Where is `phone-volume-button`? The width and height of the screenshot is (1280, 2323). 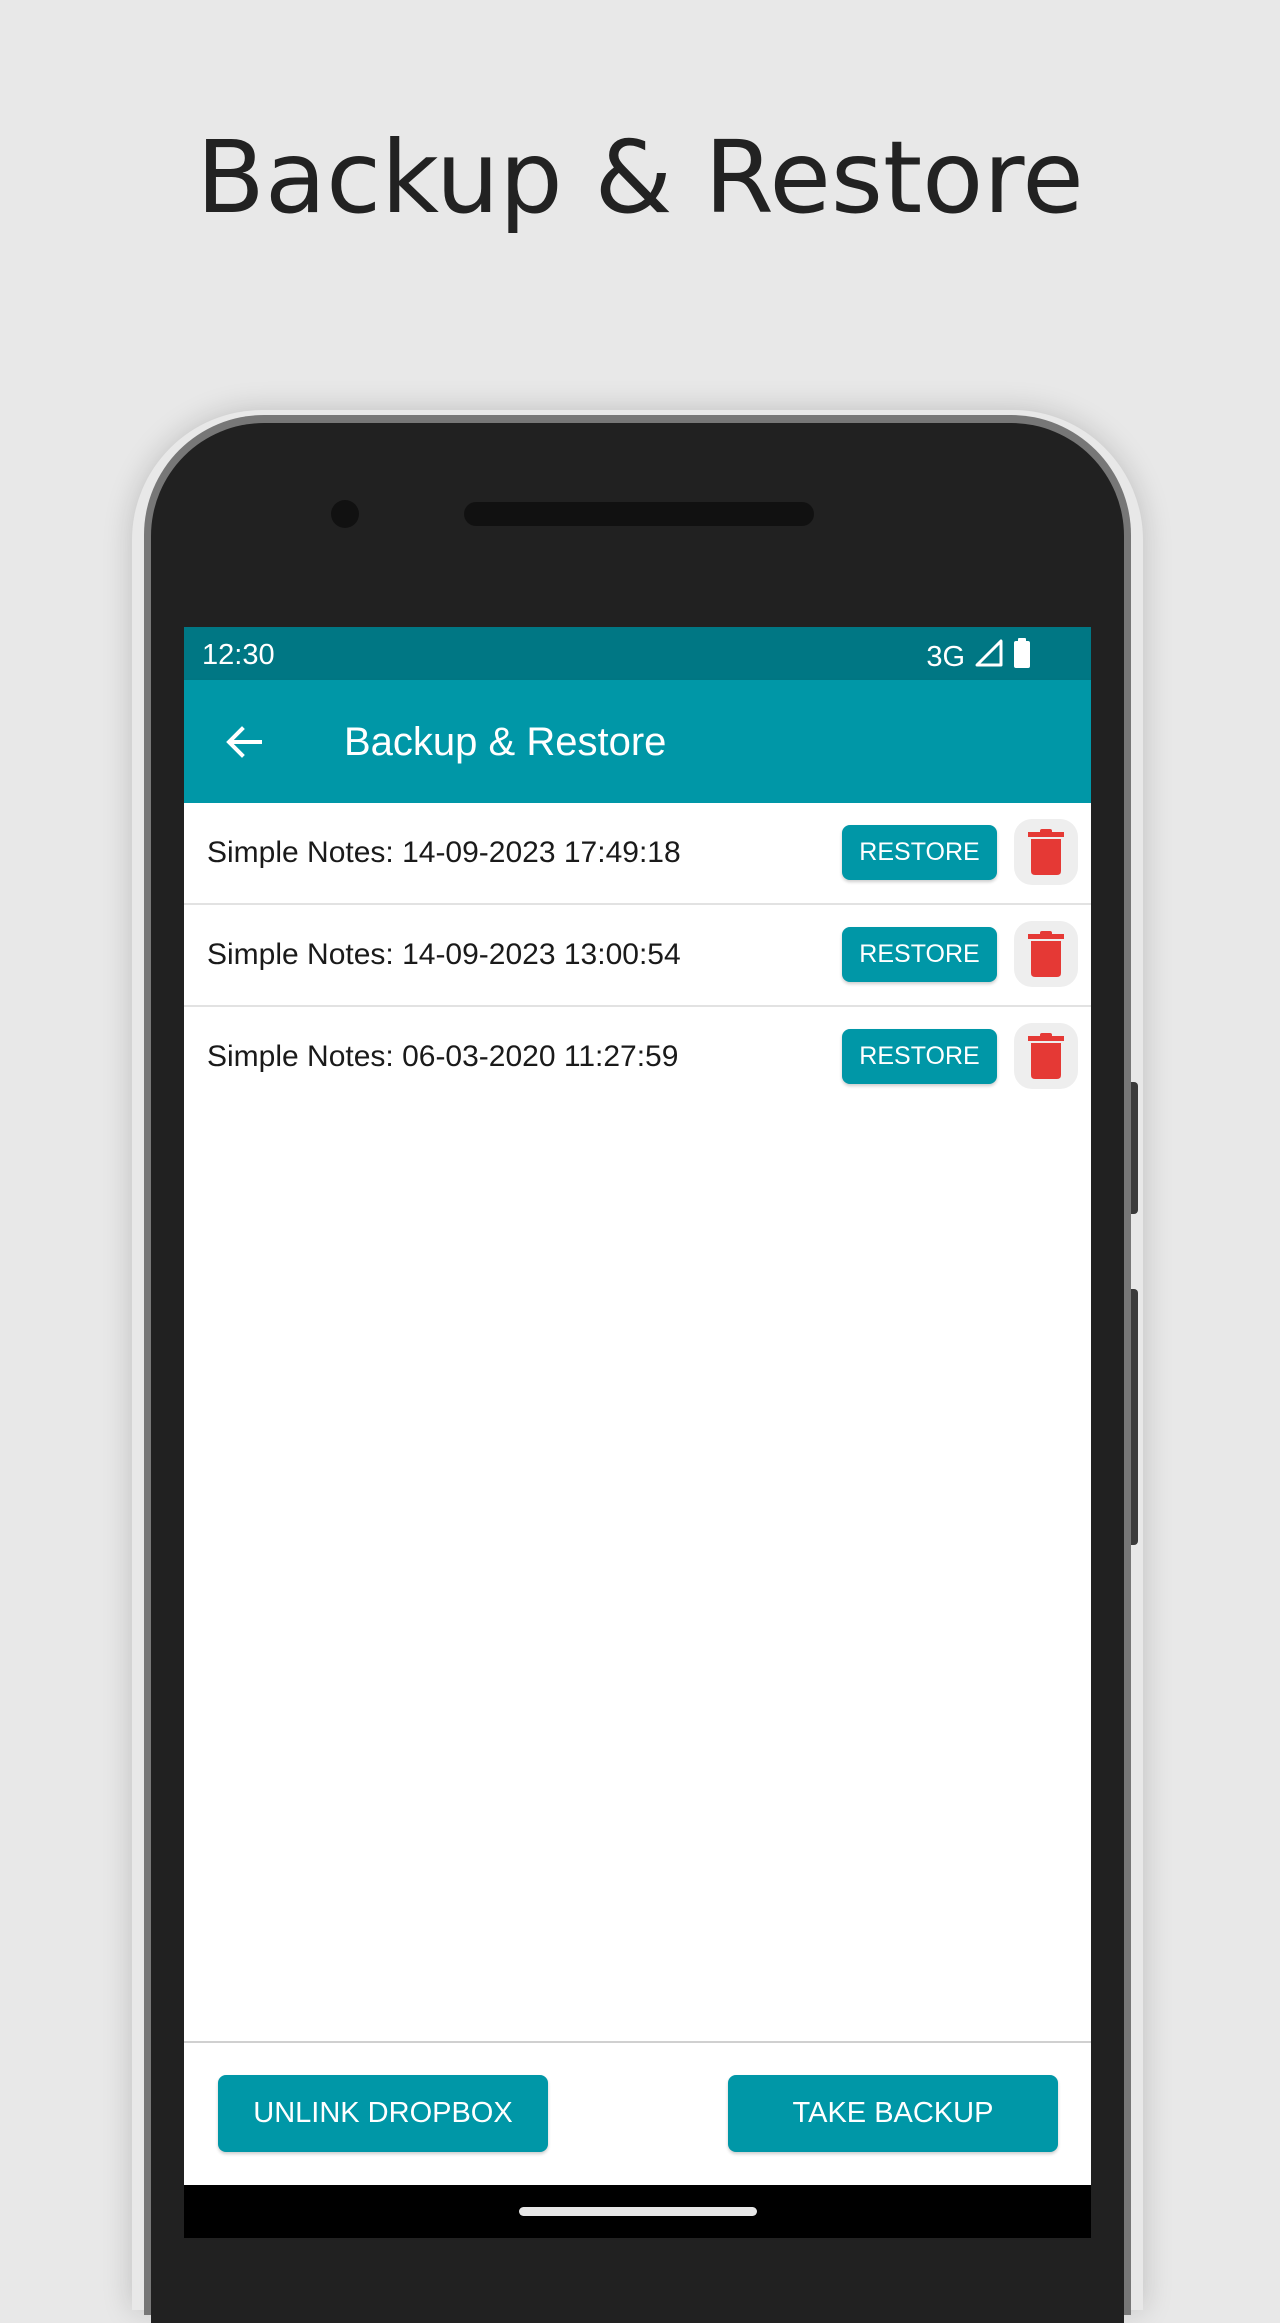
phone-volume-button is located at coordinates (1134, 1148).